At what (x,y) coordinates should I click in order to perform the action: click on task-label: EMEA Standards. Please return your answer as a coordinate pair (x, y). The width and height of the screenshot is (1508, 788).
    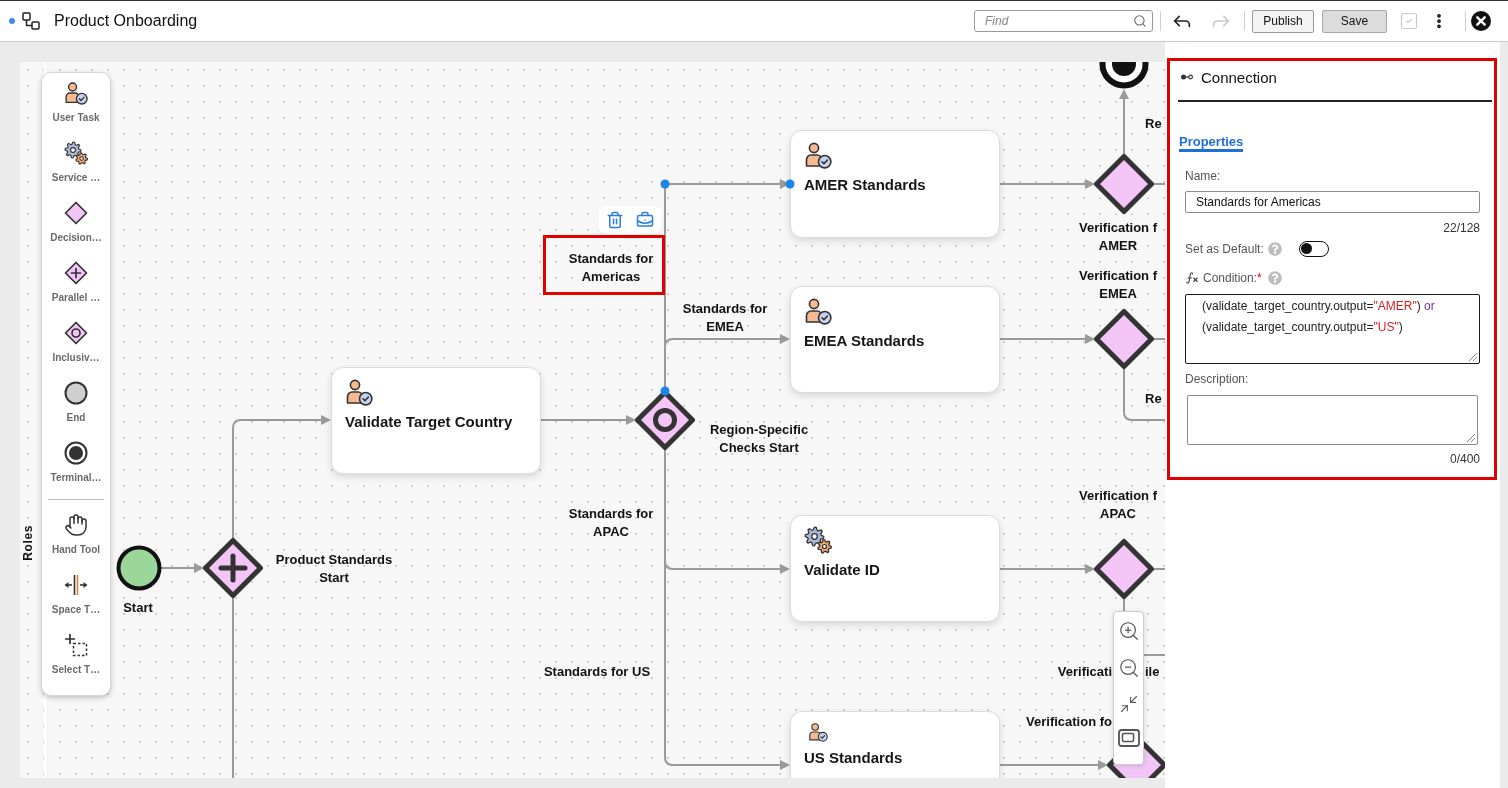
    Looking at the image, I should click on (864, 341).